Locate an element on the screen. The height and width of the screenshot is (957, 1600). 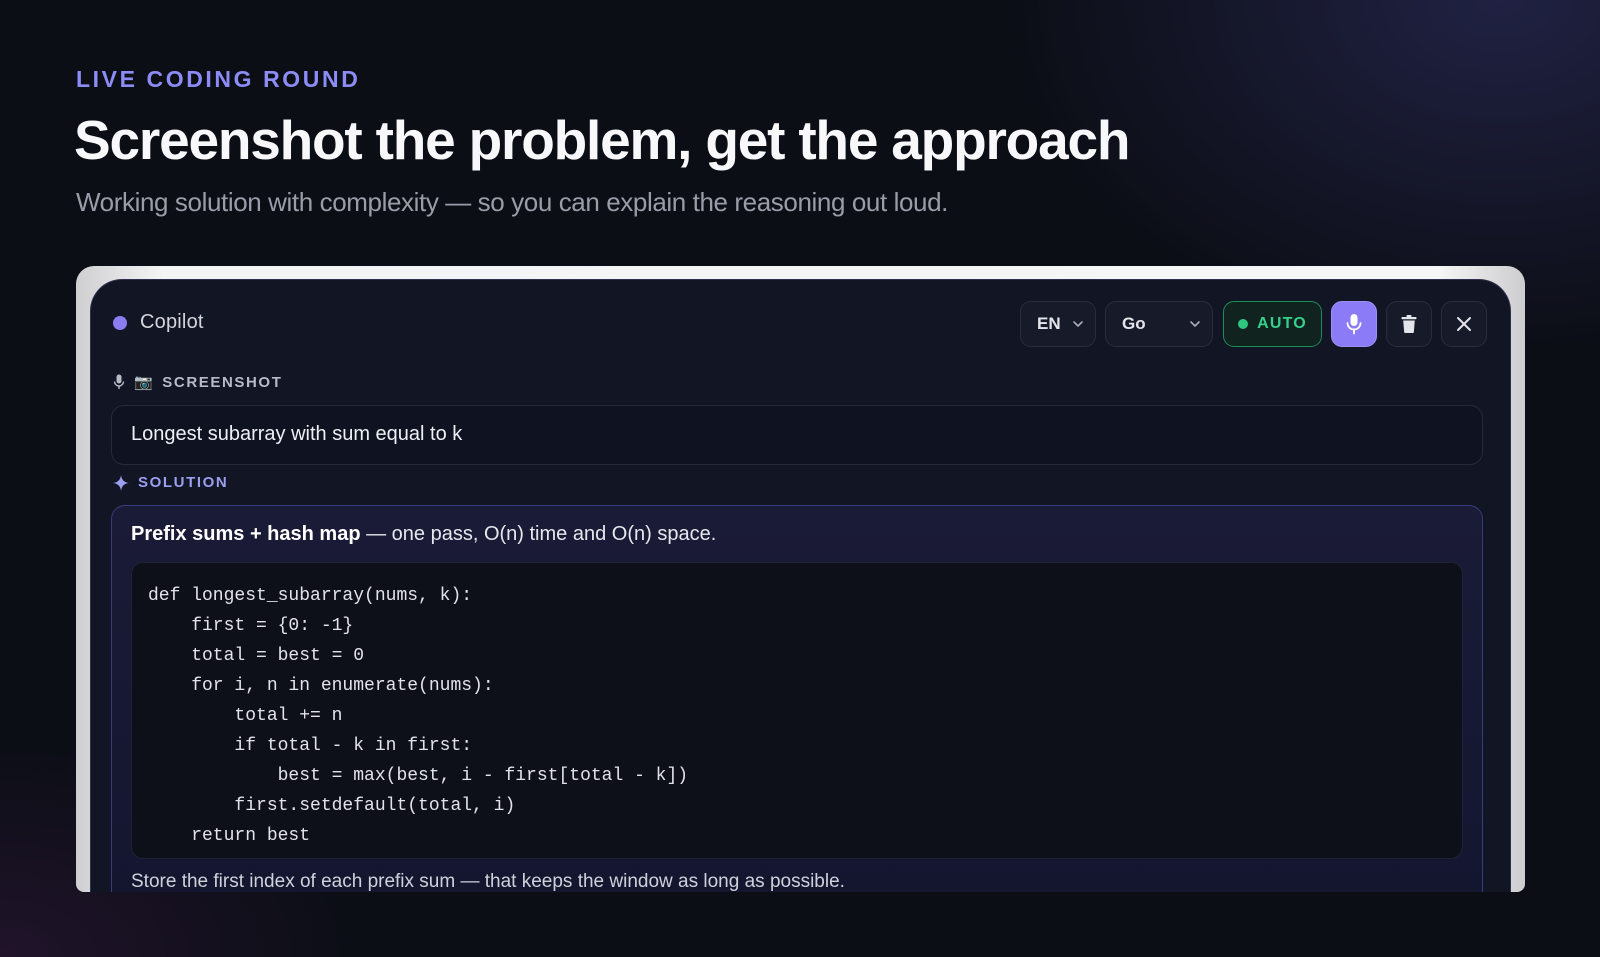
solution-label-text: SOLUTION is located at coordinates (183, 482).